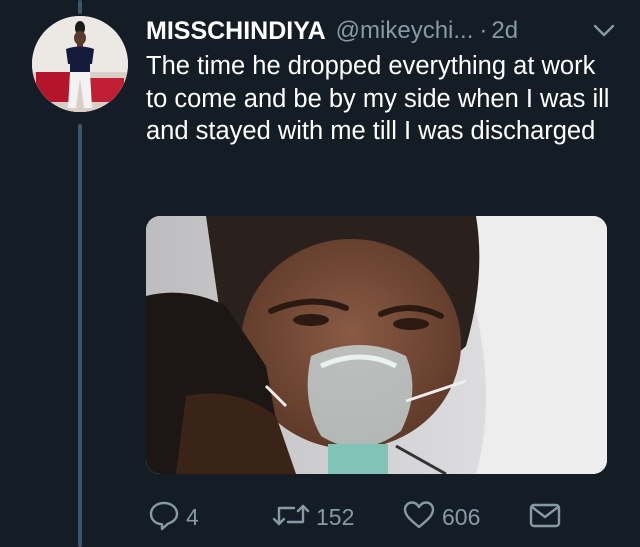 The image size is (640, 547). I want to click on tweet-header: MISSCHINDIYA @mikeychi... · 2d, so click(381, 31).